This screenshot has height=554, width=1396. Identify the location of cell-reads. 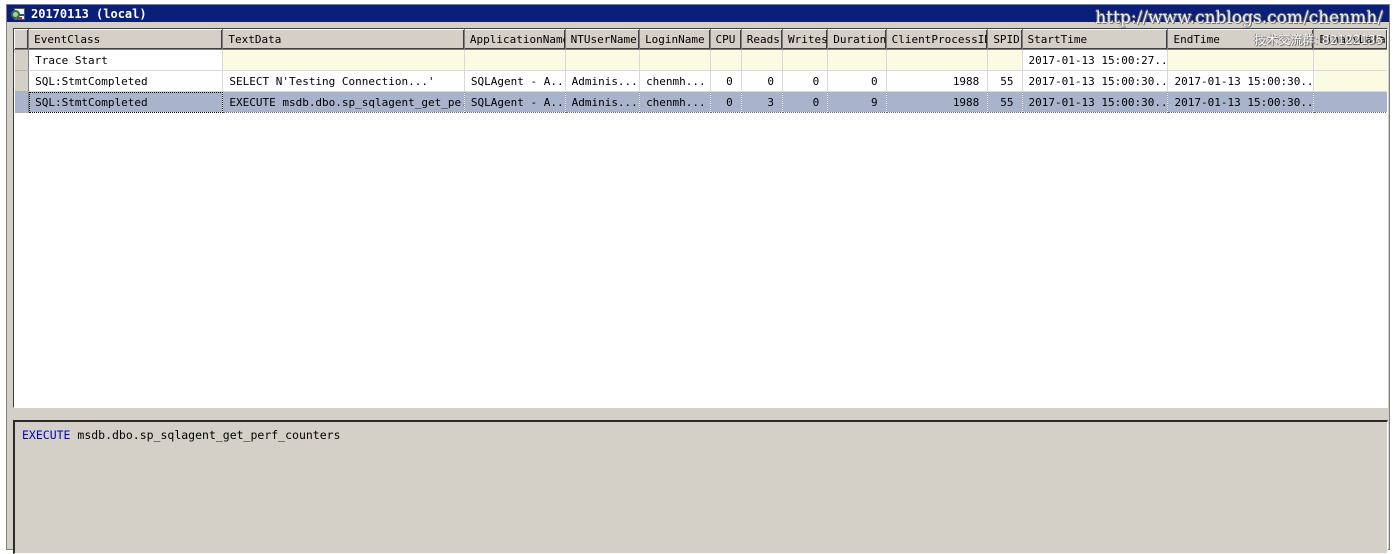
(762, 60).